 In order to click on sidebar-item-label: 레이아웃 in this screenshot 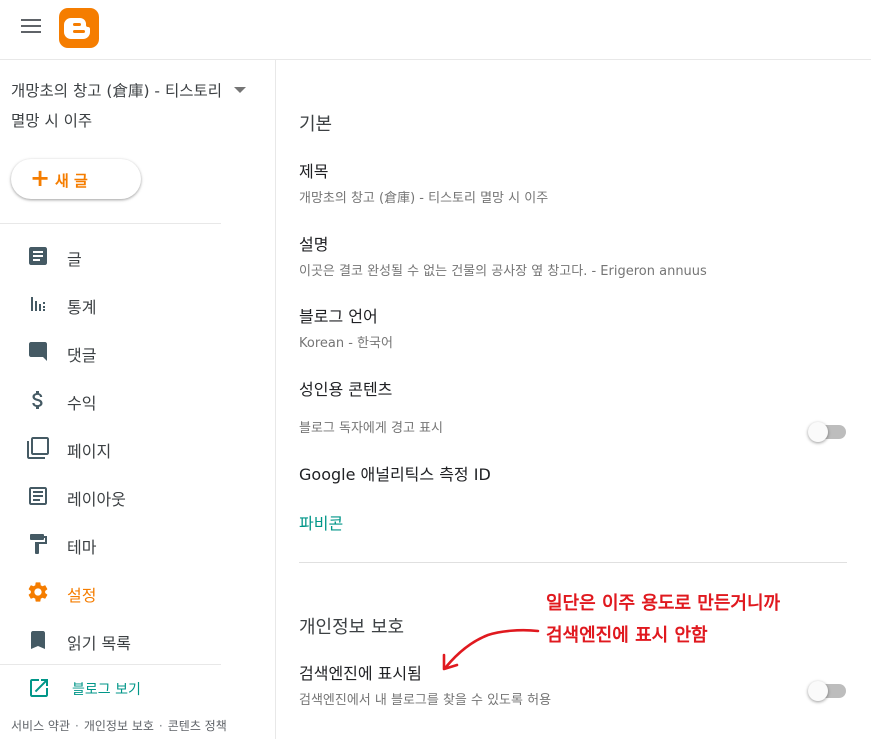, I will do `click(96, 499)`.